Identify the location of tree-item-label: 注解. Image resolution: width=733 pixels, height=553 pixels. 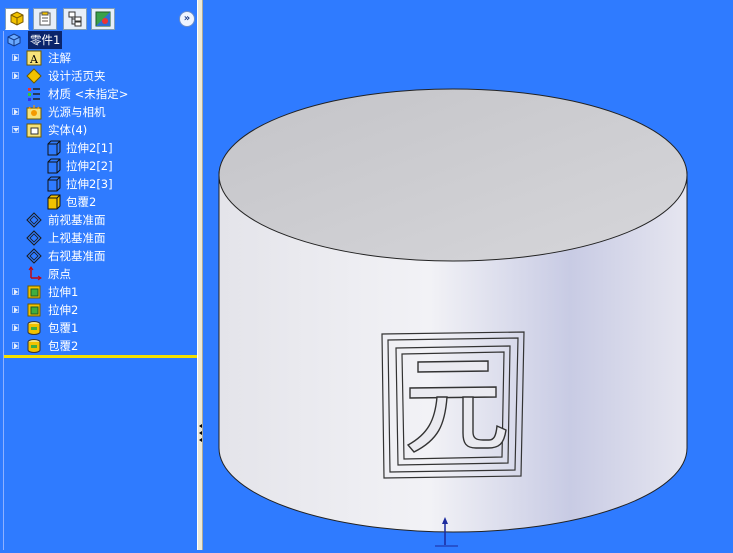
(59, 58).